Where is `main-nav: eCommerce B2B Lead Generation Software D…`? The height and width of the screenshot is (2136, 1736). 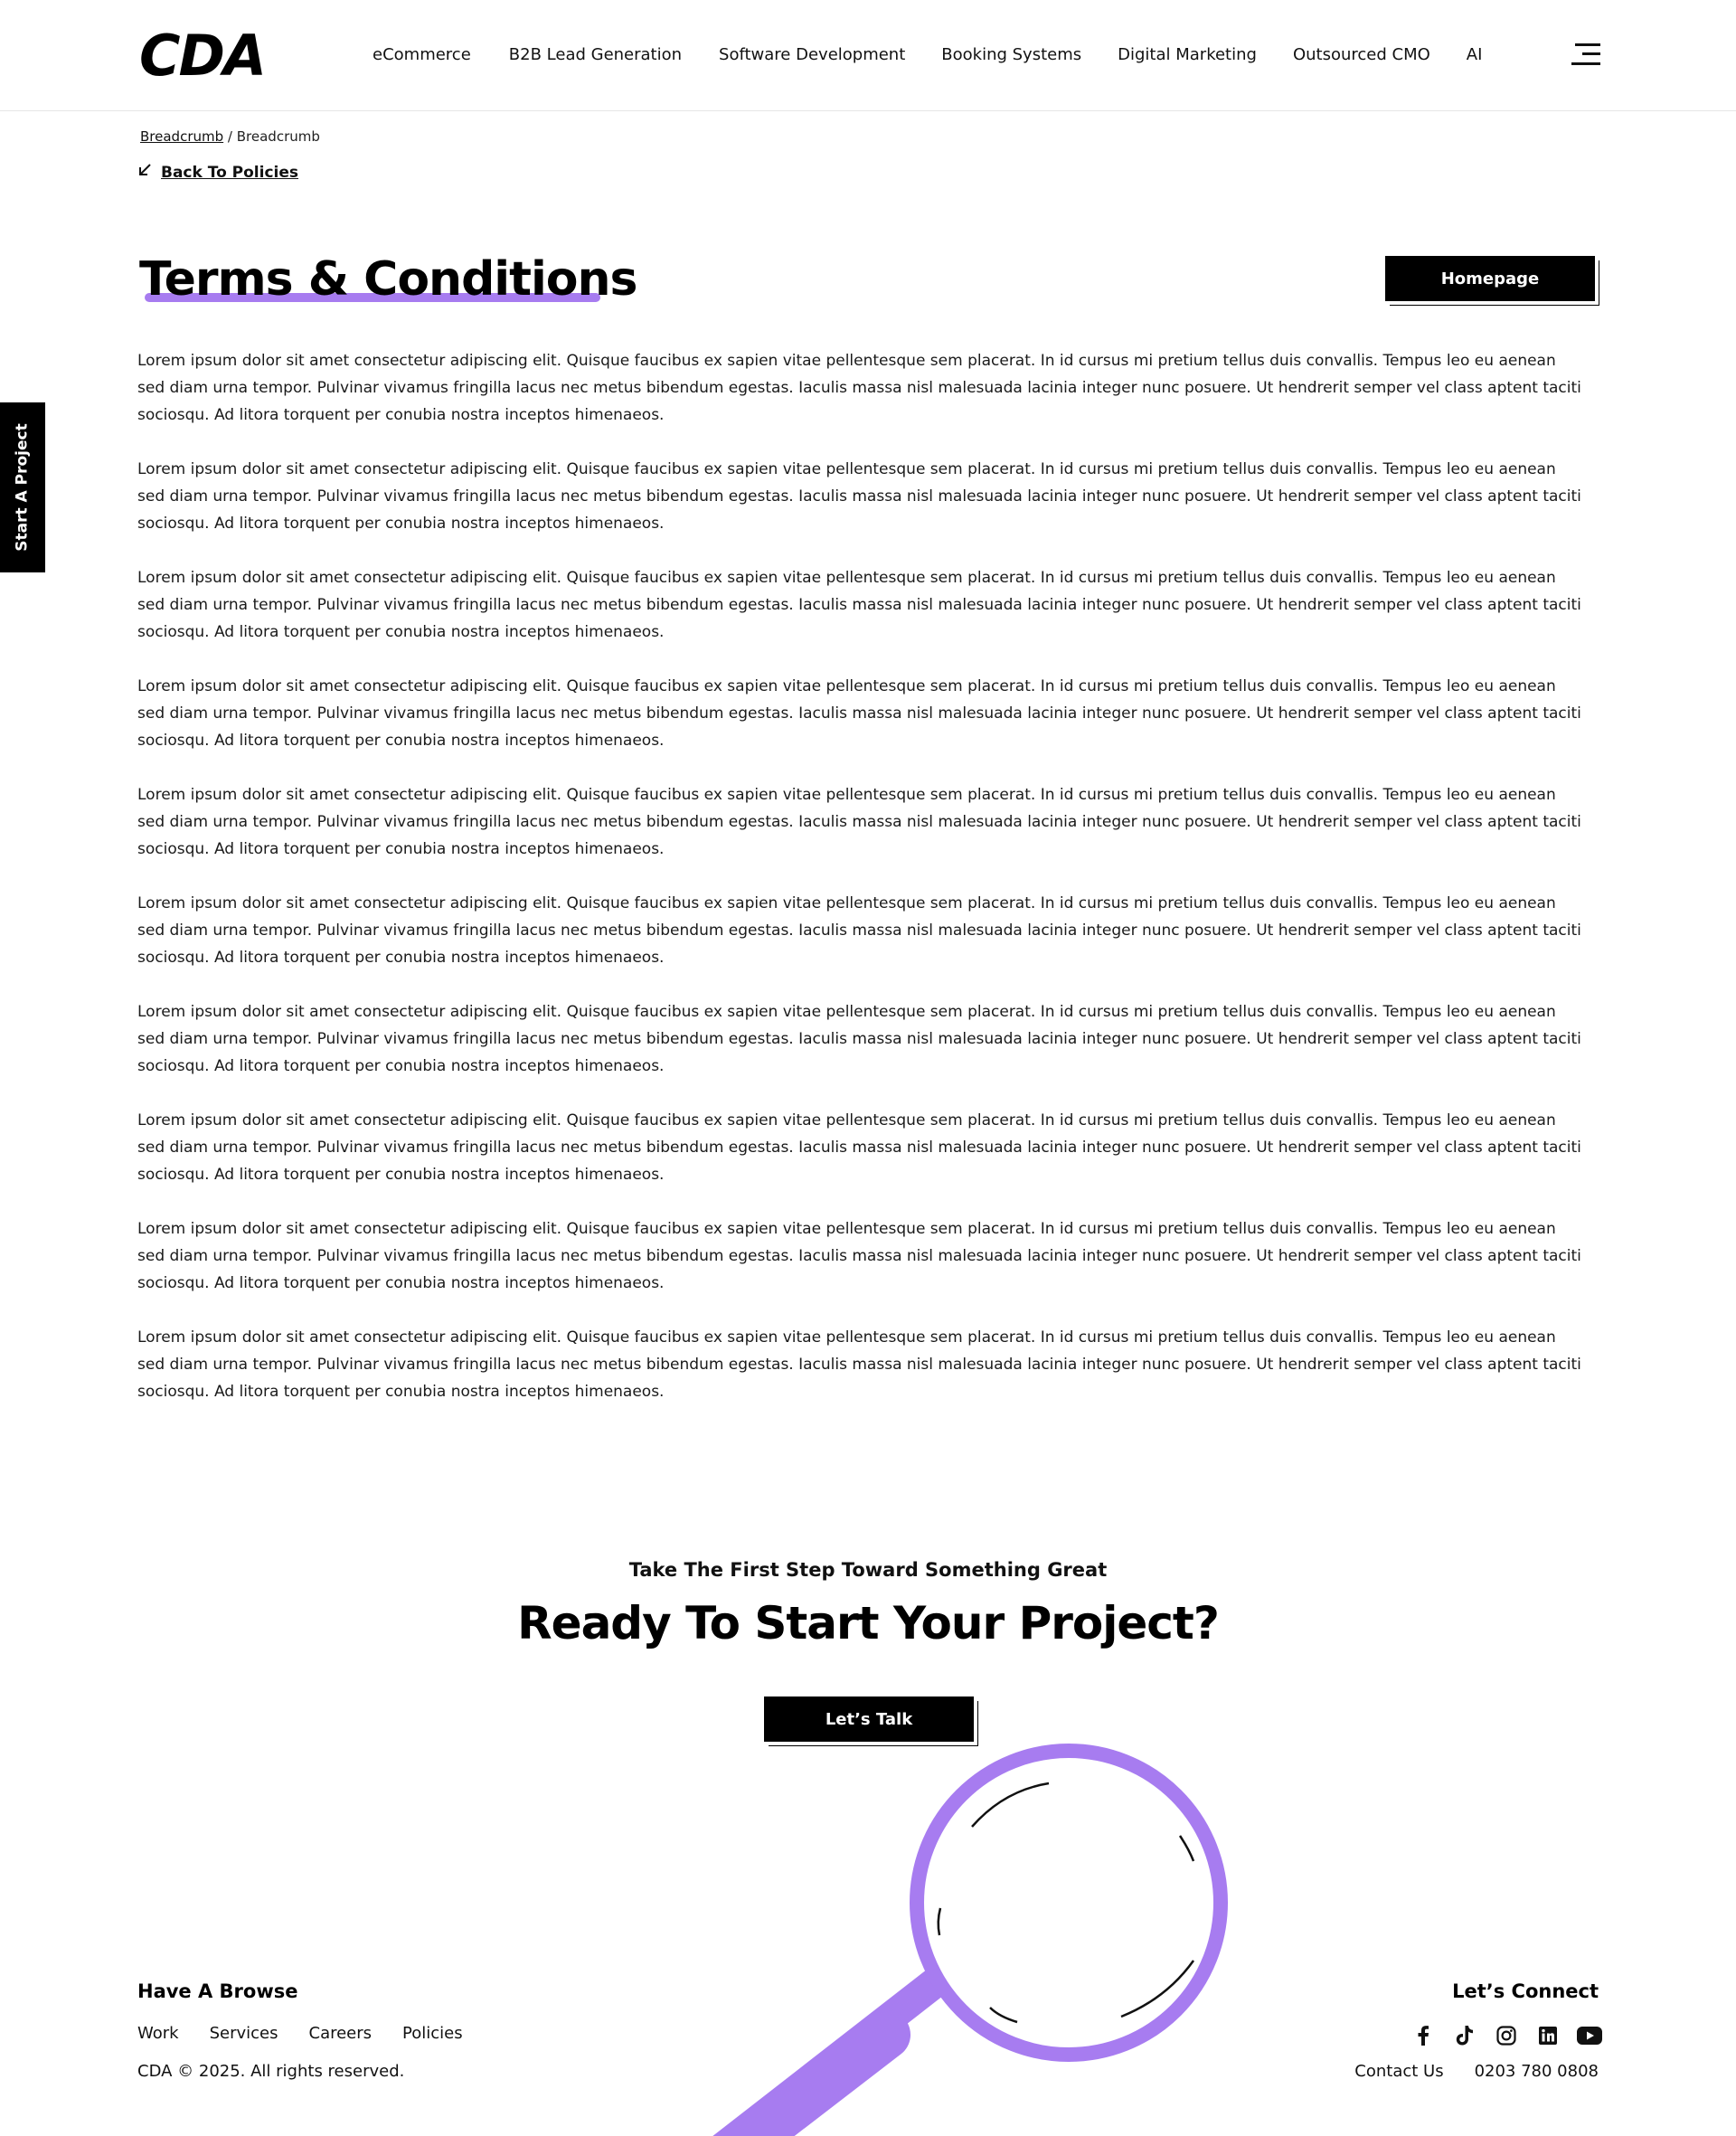 main-nav: eCommerce B2B Lead Generation Software D… is located at coordinates (928, 54).